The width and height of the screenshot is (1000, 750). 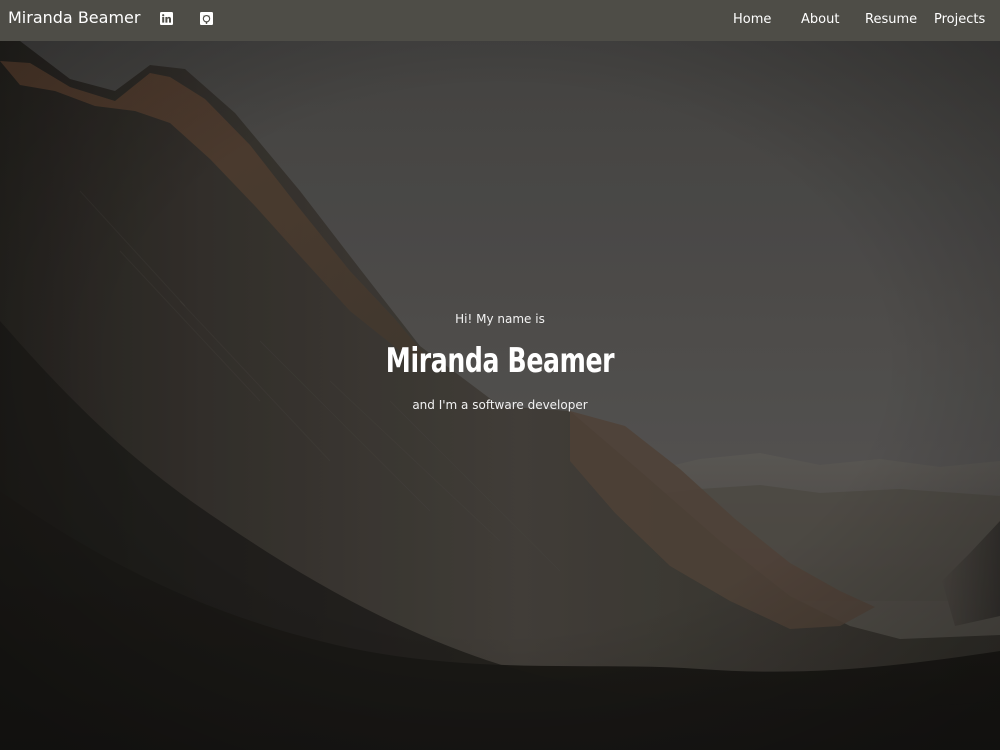 I want to click on brand-link: Miranda Beamer, so click(x=74, y=18).